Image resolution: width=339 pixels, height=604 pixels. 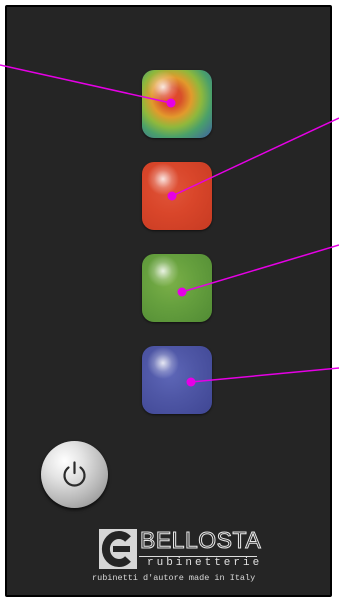 What do you see at coordinates (172, 196) in the screenshot?
I see `callout-dot-red` at bounding box center [172, 196].